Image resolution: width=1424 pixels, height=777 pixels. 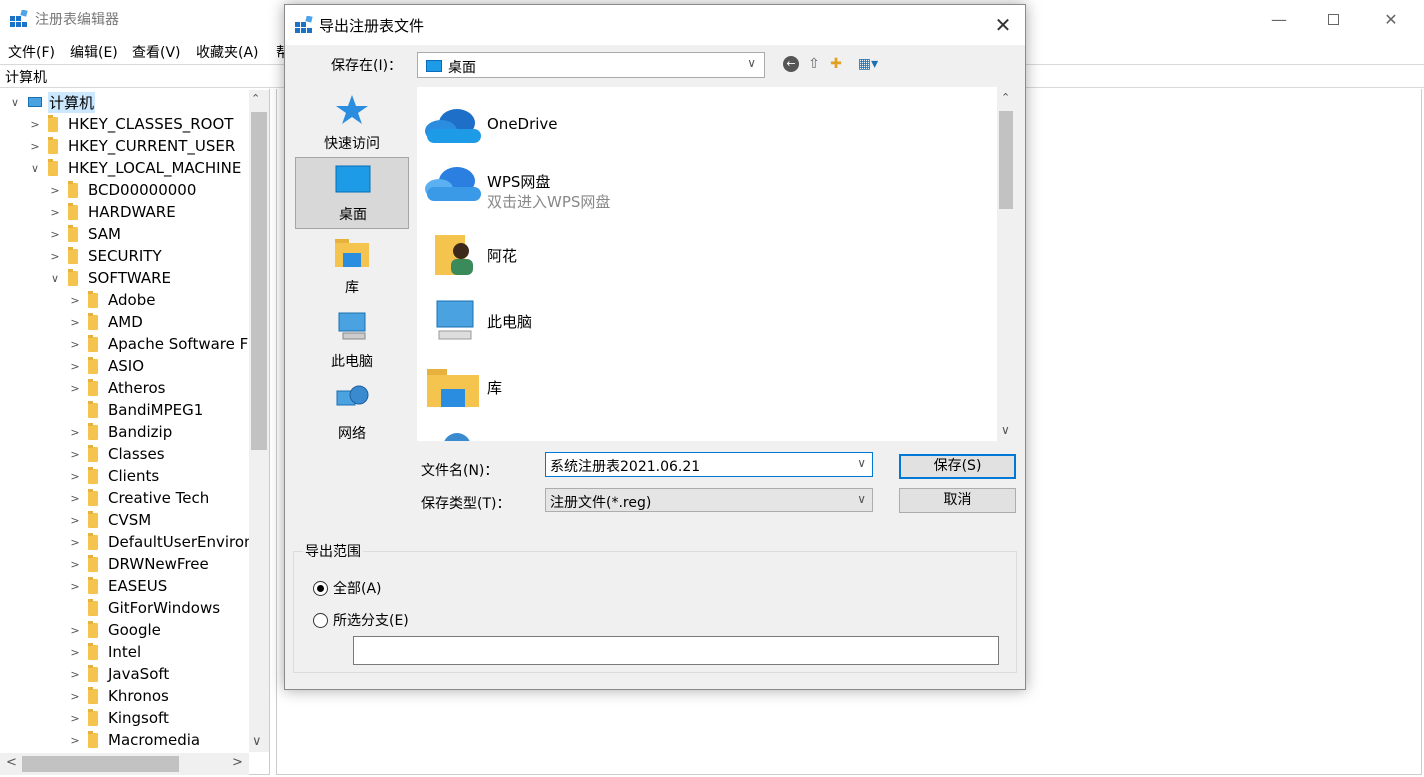 What do you see at coordinates (1006, 160) in the screenshot?
I see `file-list-scroll-thumb` at bounding box center [1006, 160].